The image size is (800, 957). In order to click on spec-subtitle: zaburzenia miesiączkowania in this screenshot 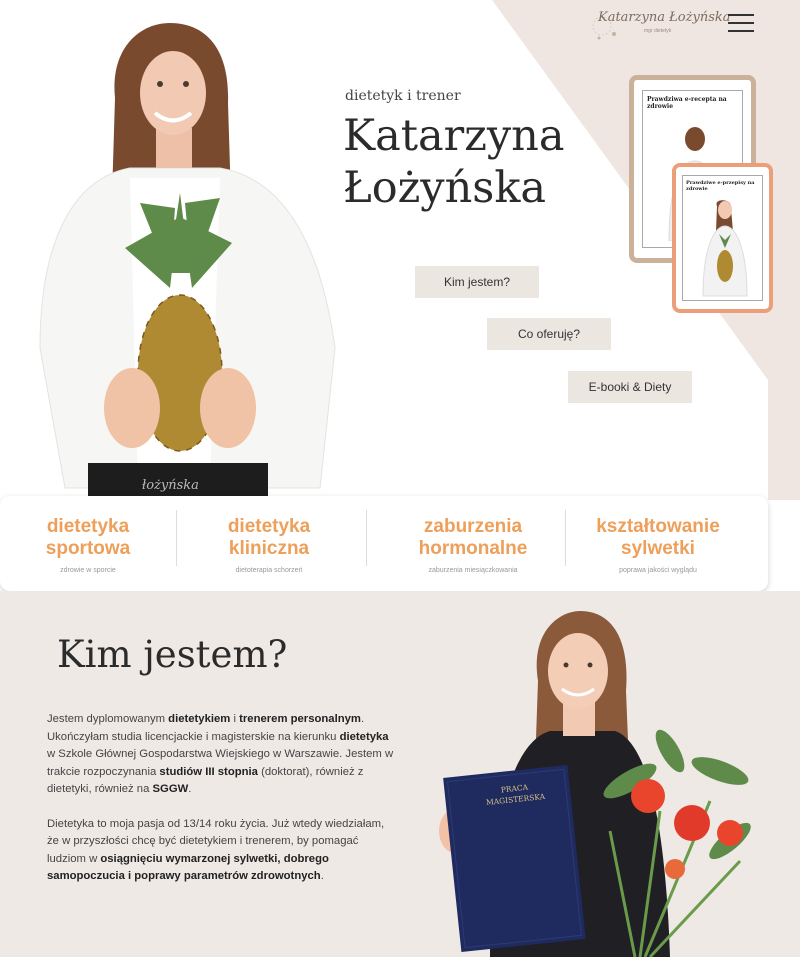, I will do `click(473, 570)`.